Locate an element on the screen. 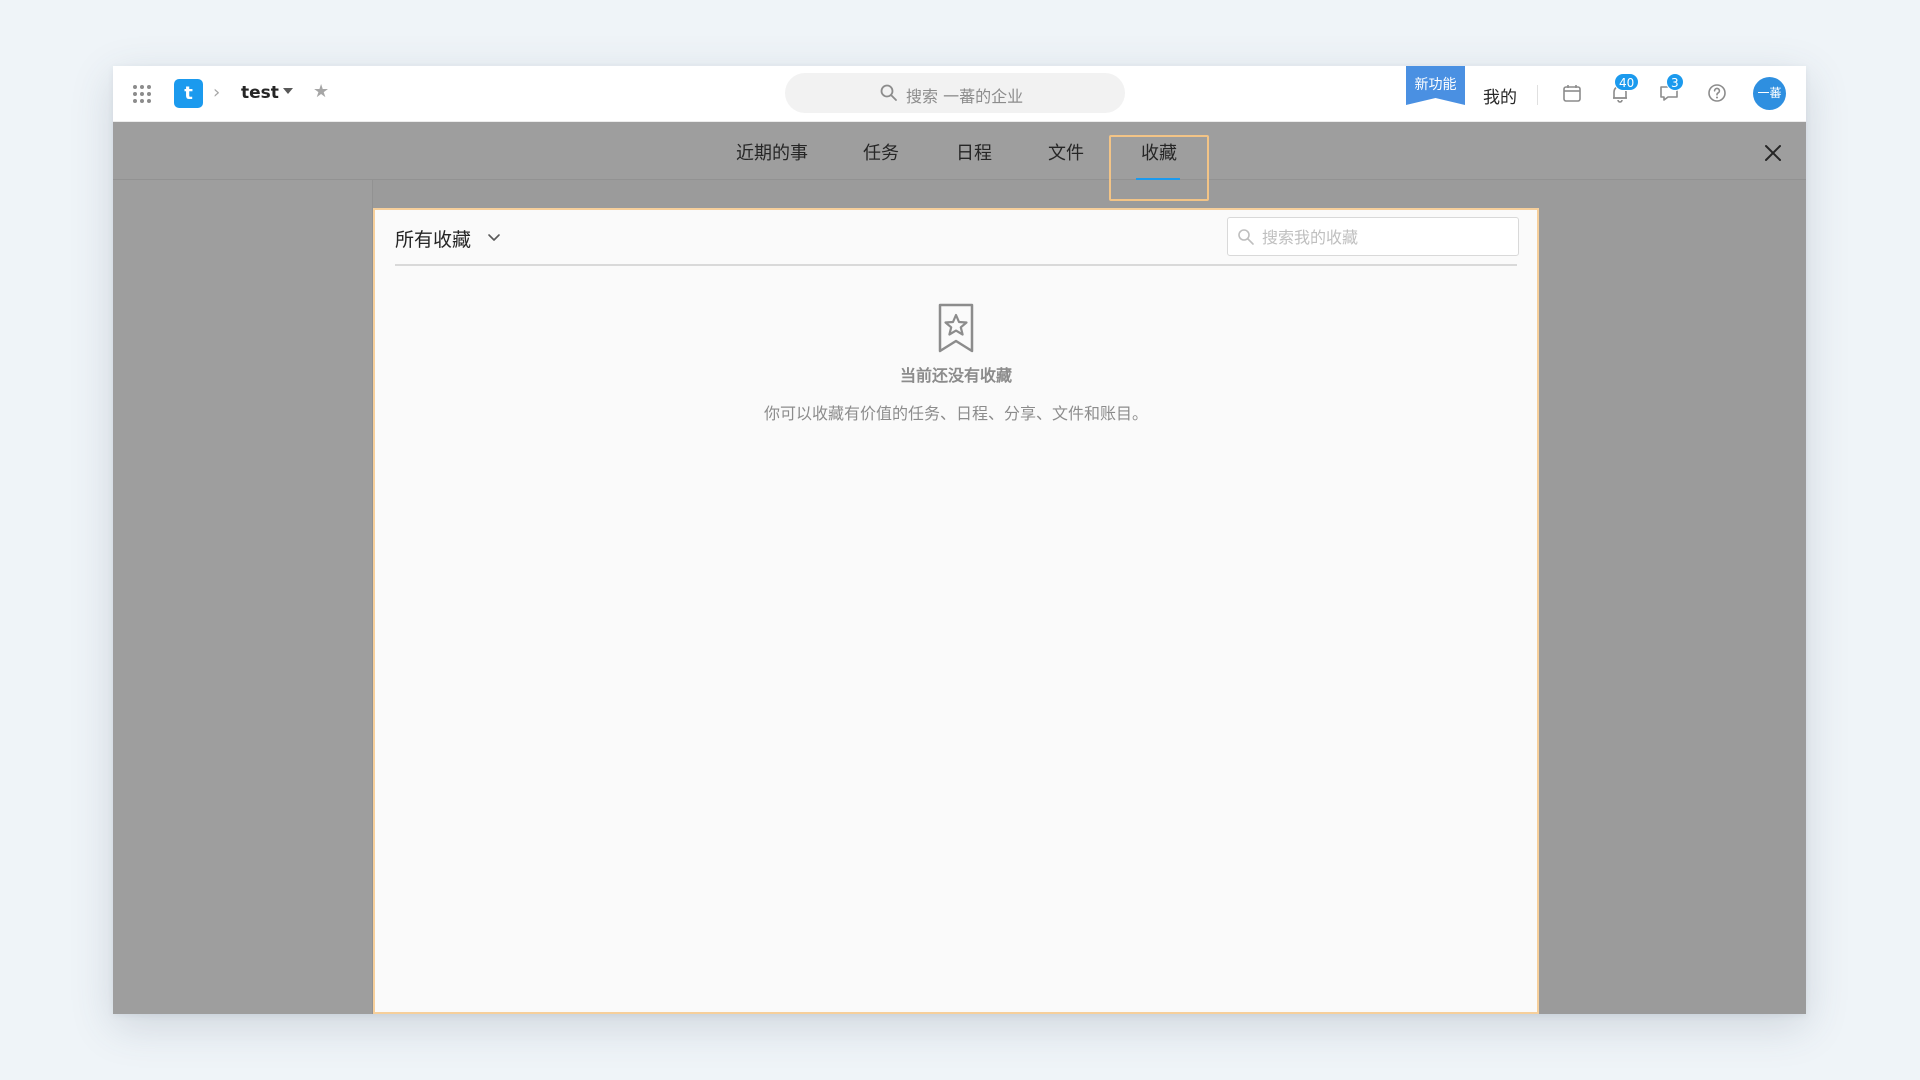 This screenshot has height=1080, width=1920. favorites-header: 所有收藏 is located at coordinates (957, 238).